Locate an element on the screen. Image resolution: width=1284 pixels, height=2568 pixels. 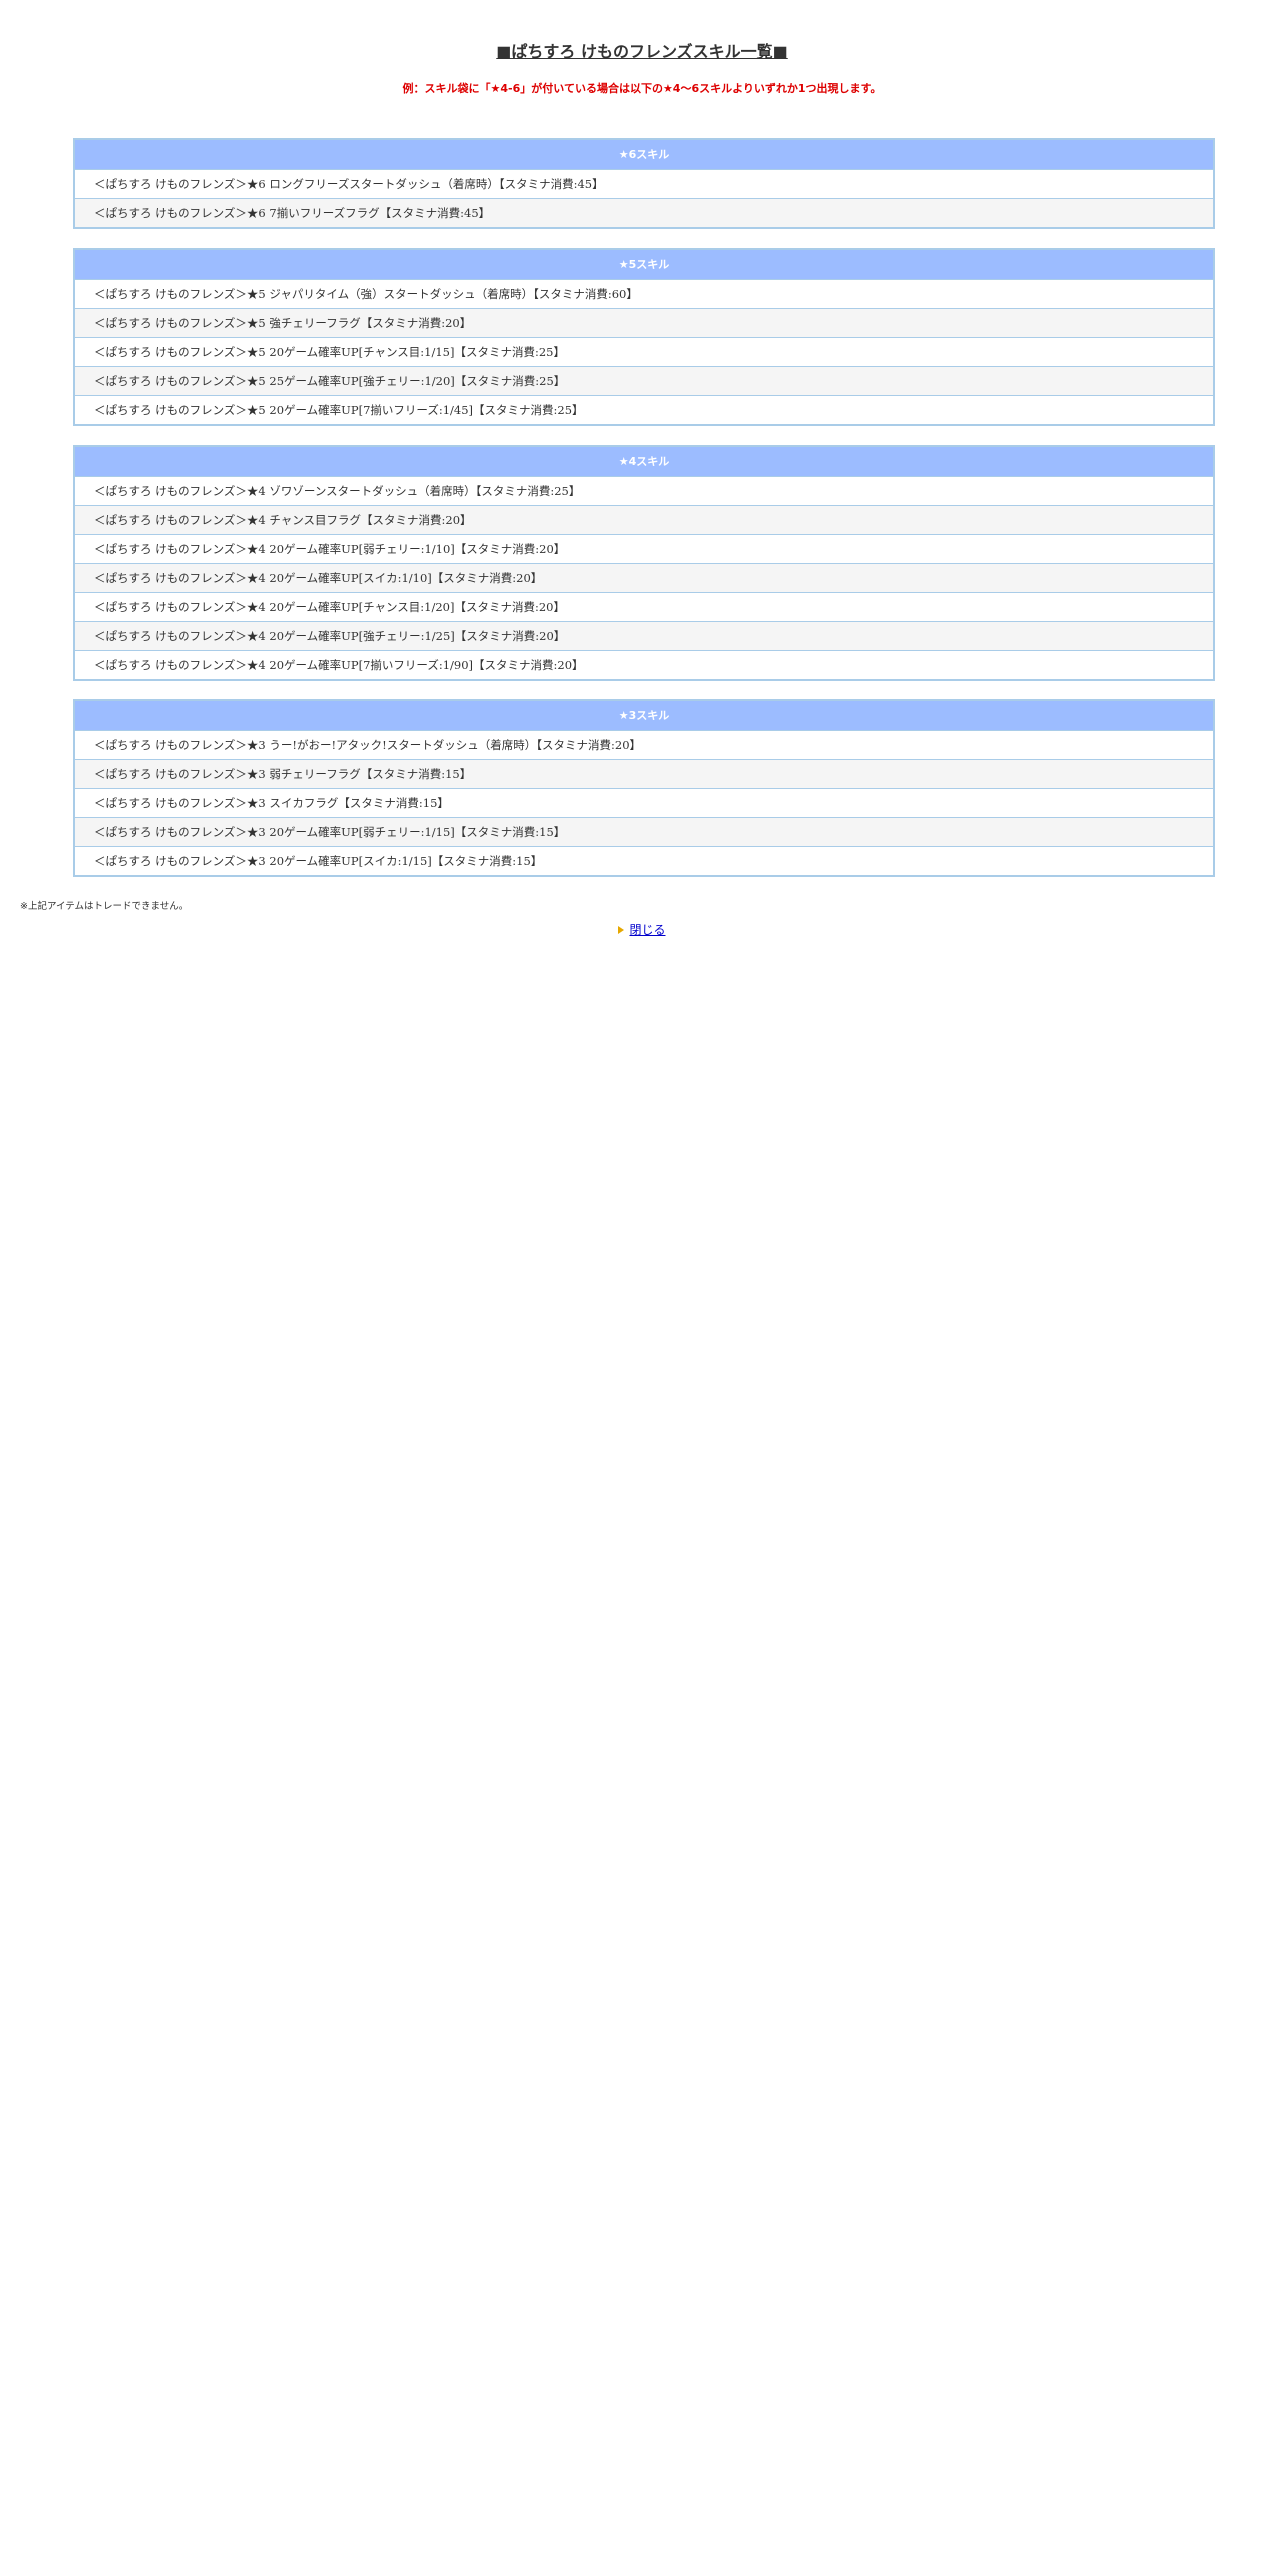
skill-row: ＜ぱちすろ けものフレンズ＞★5 強チェリーフラグ【スタミナ消費:20】 is located at coordinates (644, 322).